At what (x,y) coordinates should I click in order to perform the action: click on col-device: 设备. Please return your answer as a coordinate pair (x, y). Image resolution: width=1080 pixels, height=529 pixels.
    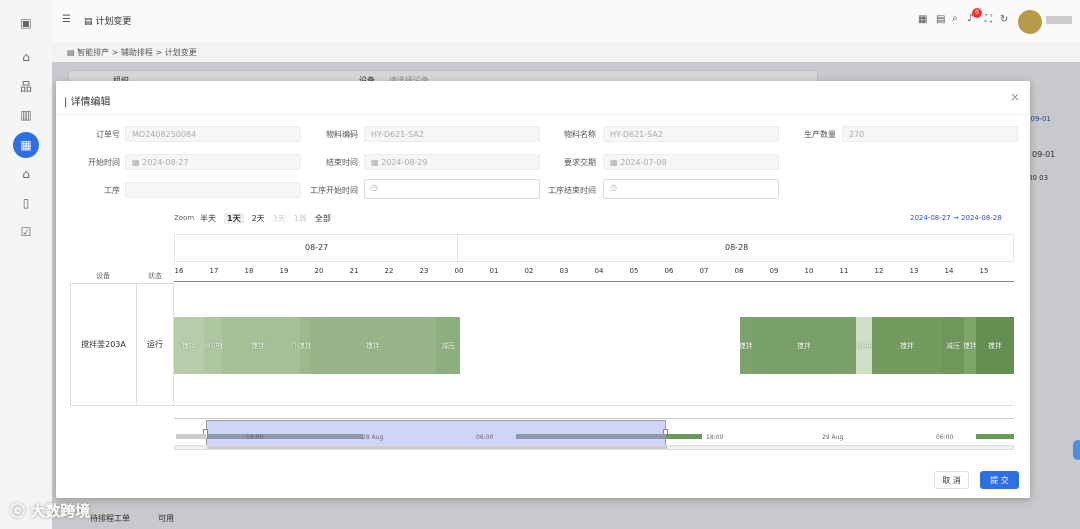
    Looking at the image, I should click on (103, 276).